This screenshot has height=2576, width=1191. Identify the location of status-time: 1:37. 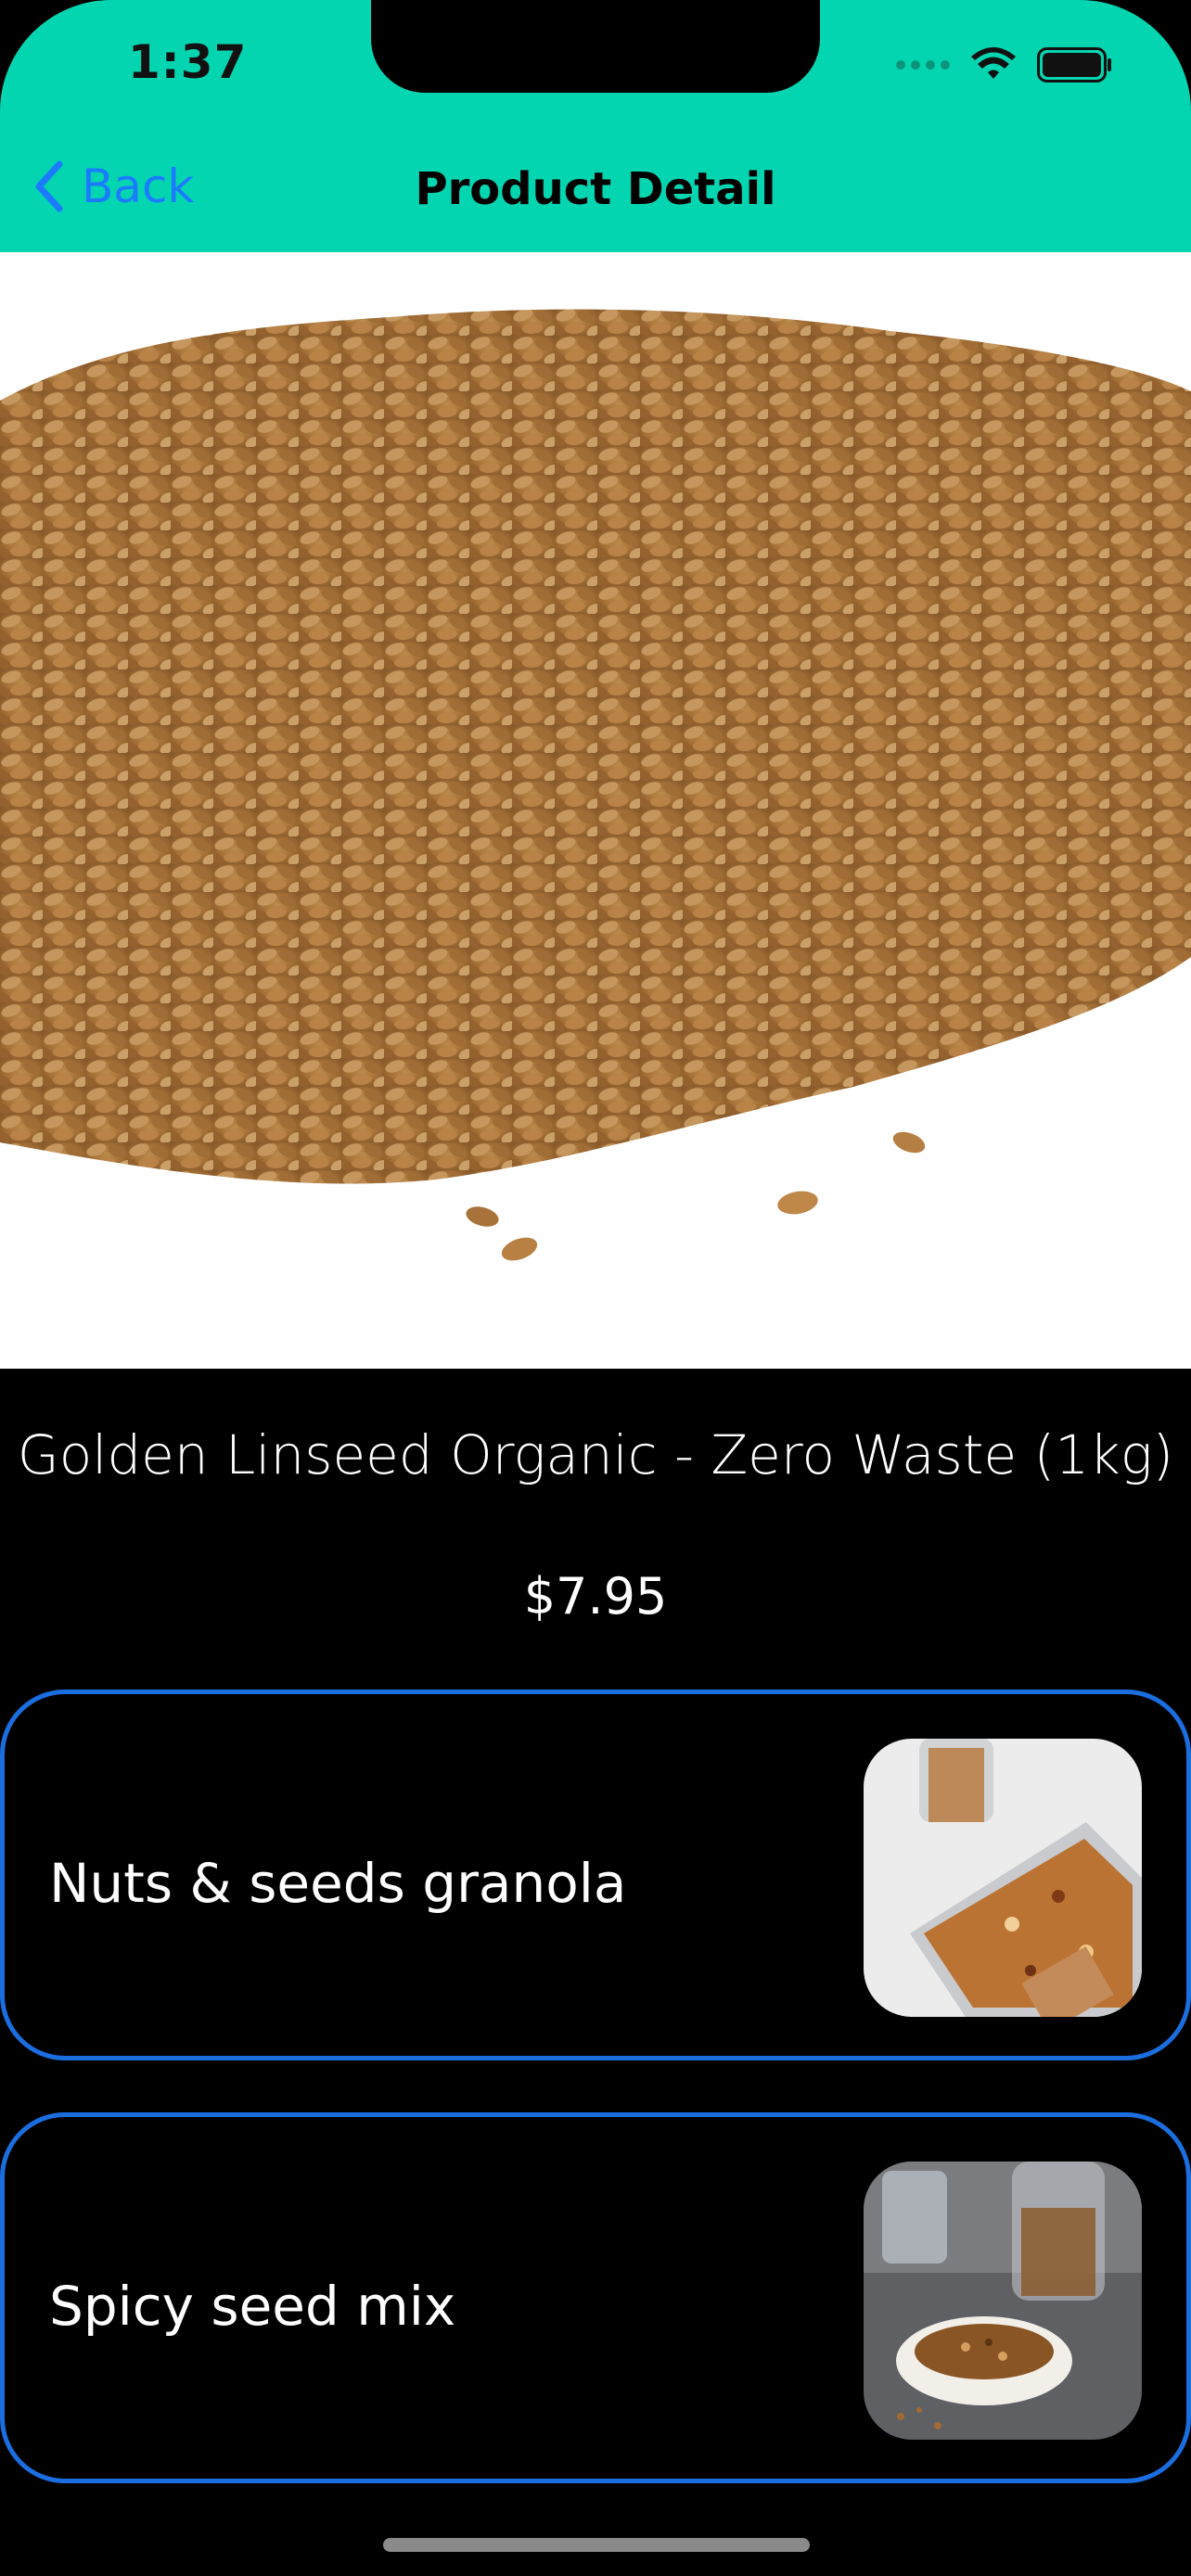
(188, 62).